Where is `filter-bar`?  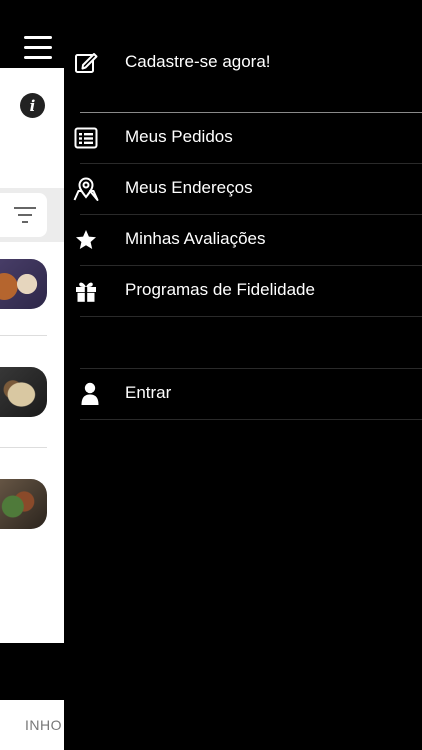
filter-bar is located at coordinates (32, 215).